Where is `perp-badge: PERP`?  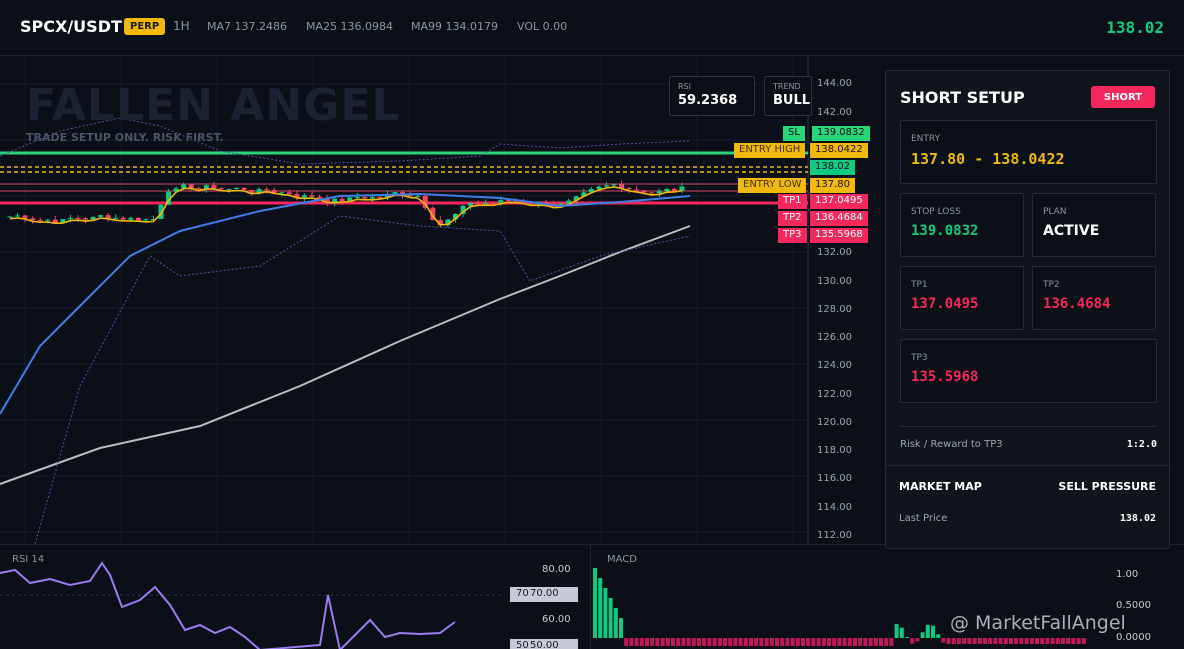 perp-badge: PERP is located at coordinates (145, 26).